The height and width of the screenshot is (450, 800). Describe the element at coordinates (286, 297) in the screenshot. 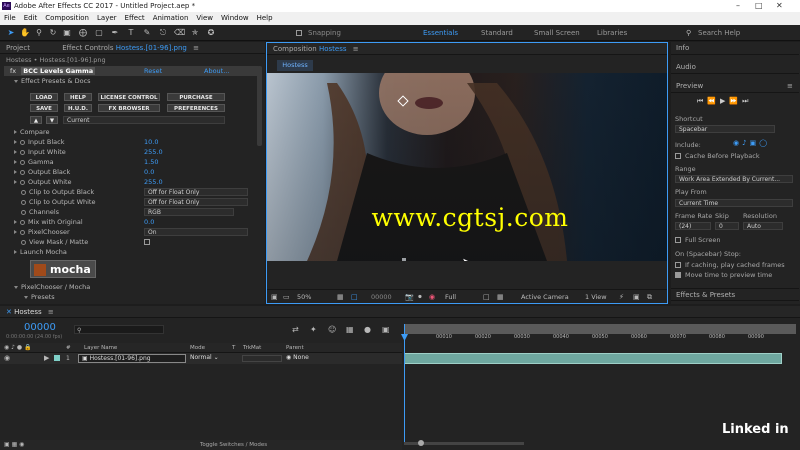

I see `monitor-icon: ▭` at that location.